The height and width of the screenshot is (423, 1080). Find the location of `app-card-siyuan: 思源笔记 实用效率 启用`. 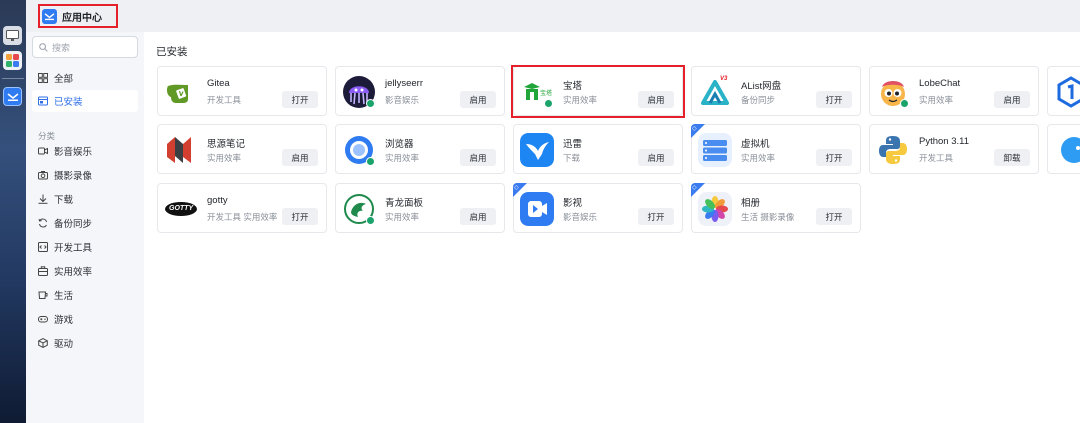

app-card-siyuan: 思源笔记 实用效率 启用 is located at coordinates (242, 149).